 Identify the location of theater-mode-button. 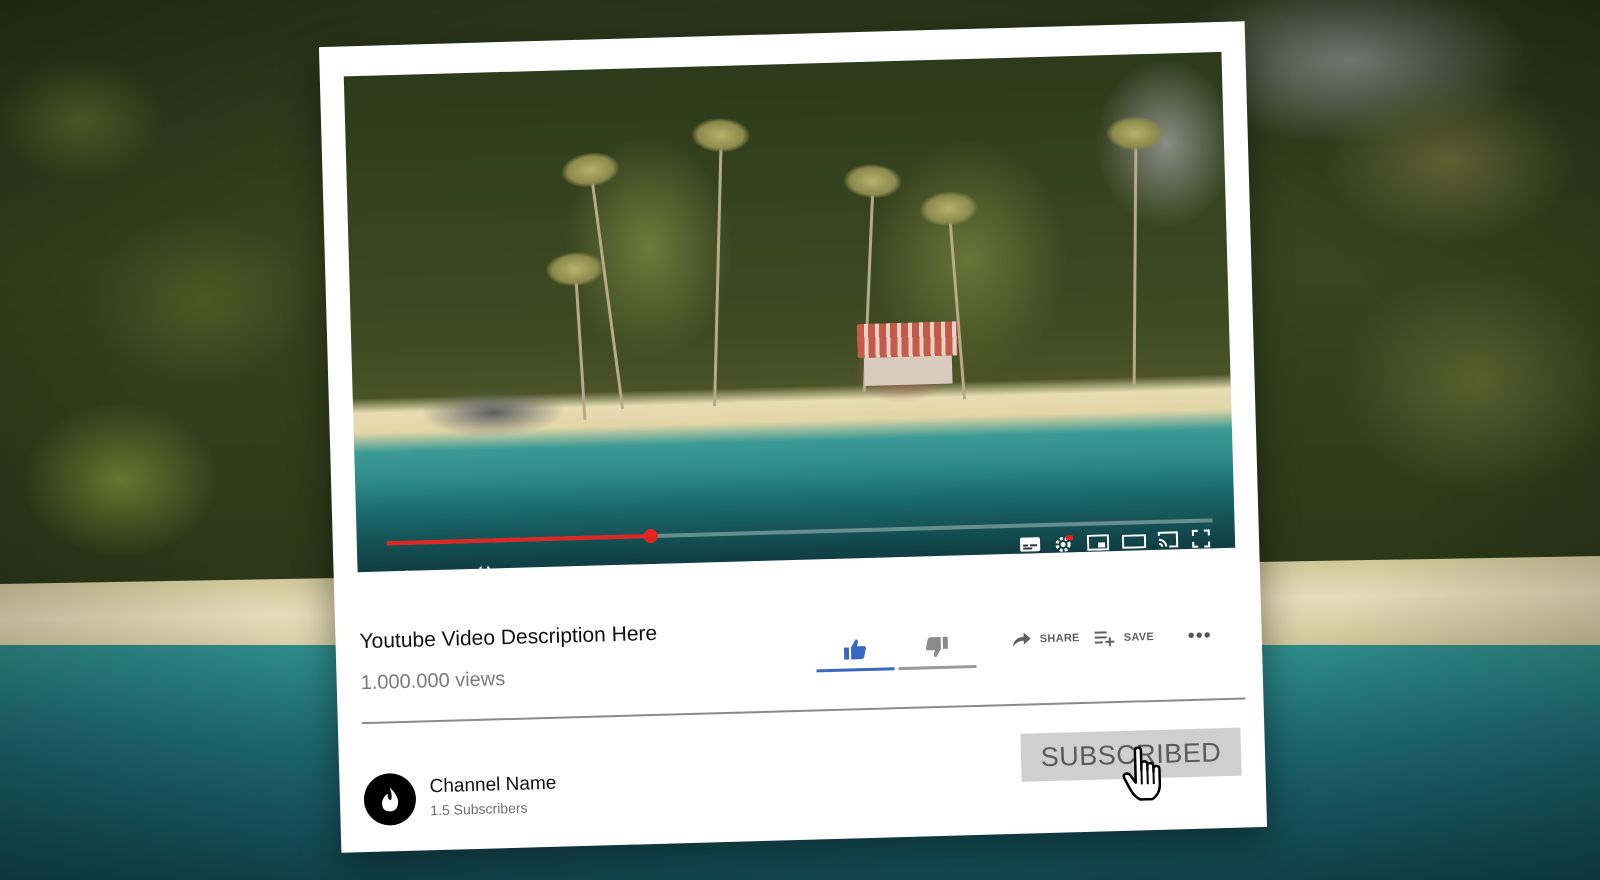
(1134, 541).